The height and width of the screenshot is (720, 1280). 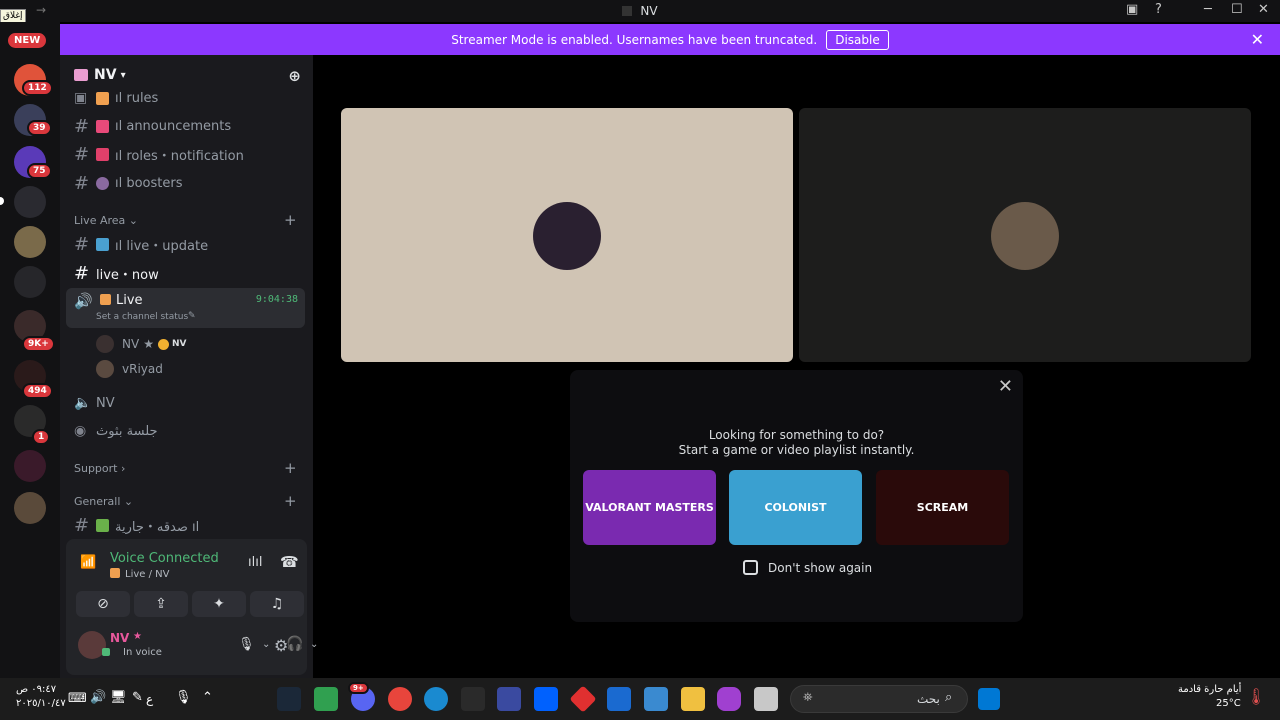 What do you see at coordinates (141, 344) in the screenshot?
I see `voice-user: NV ★ NV` at bounding box center [141, 344].